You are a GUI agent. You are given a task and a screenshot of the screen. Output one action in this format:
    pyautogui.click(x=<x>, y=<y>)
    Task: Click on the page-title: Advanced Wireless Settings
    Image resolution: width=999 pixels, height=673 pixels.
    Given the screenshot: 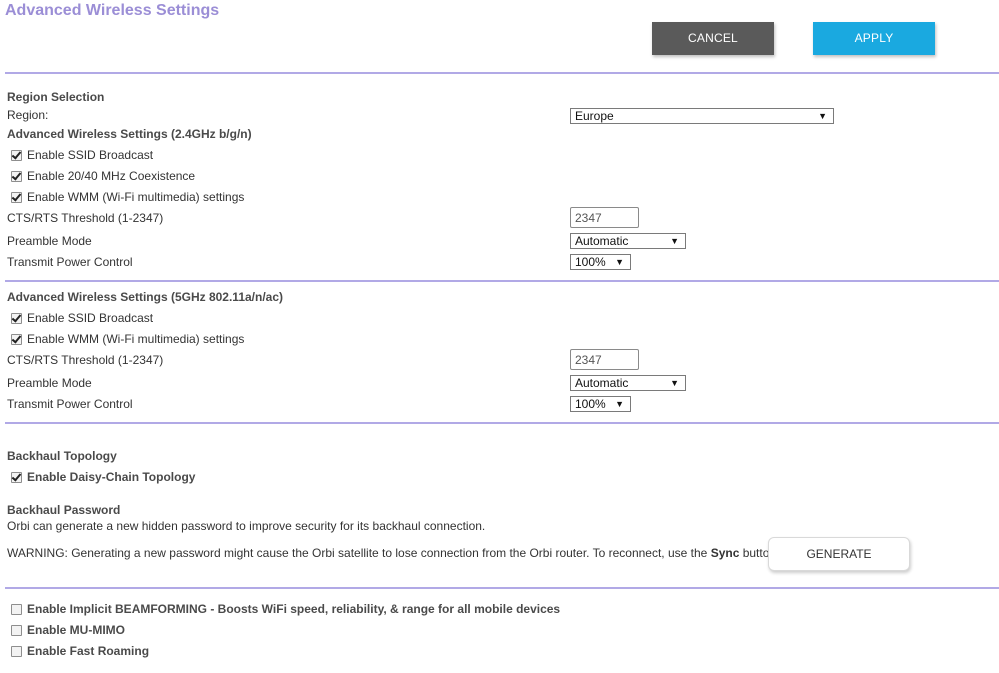 What is the action you would take?
    pyautogui.click(x=112, y=10)
    